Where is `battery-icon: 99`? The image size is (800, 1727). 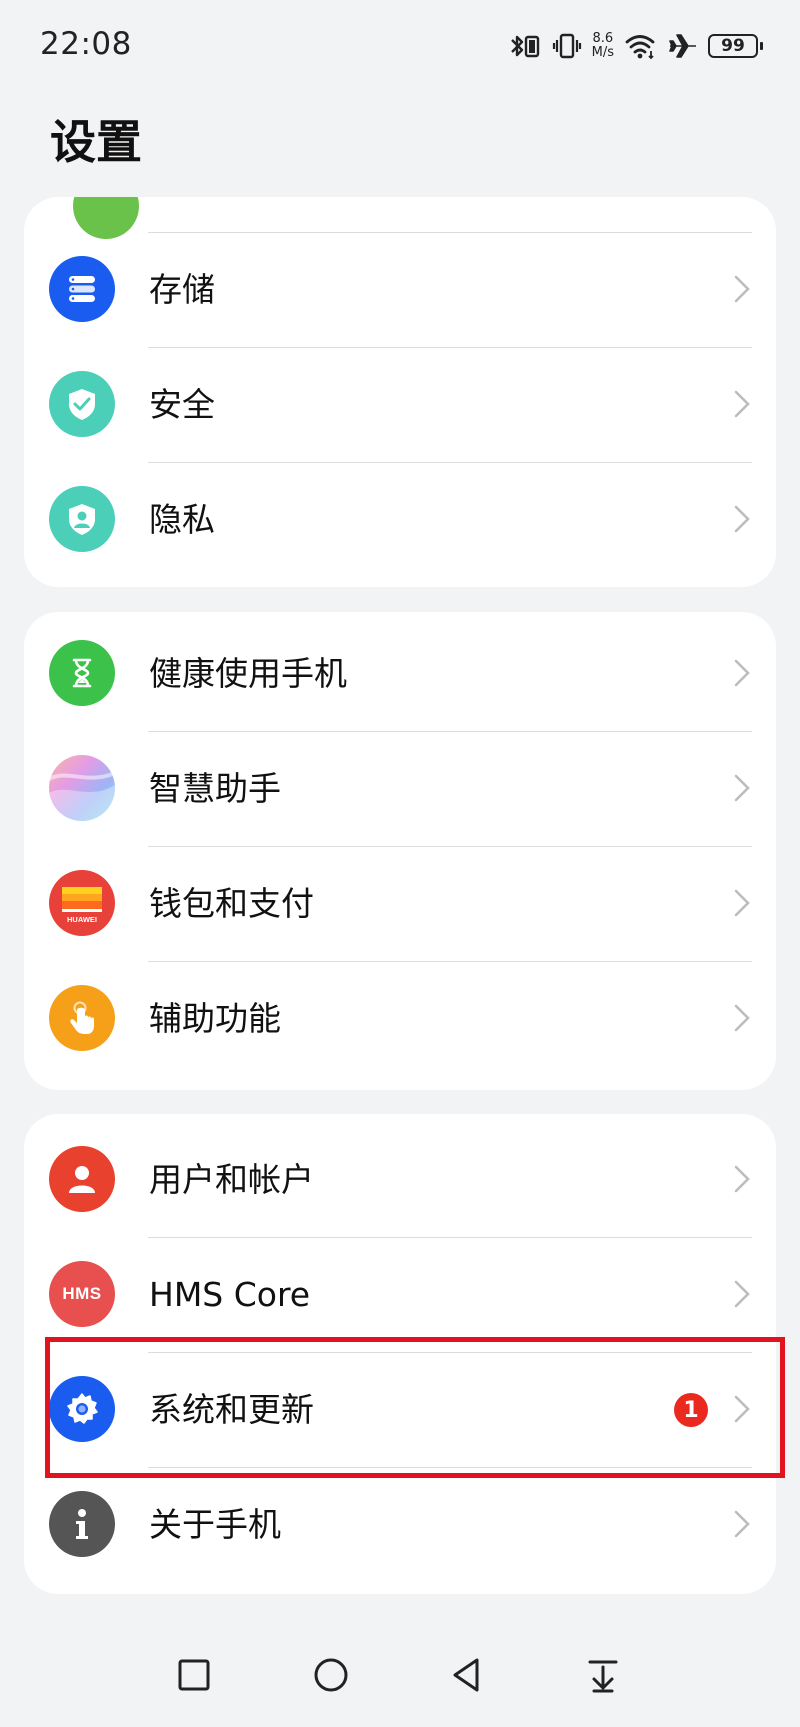 battery-icon: 99 is located at coordinates (735, 46).